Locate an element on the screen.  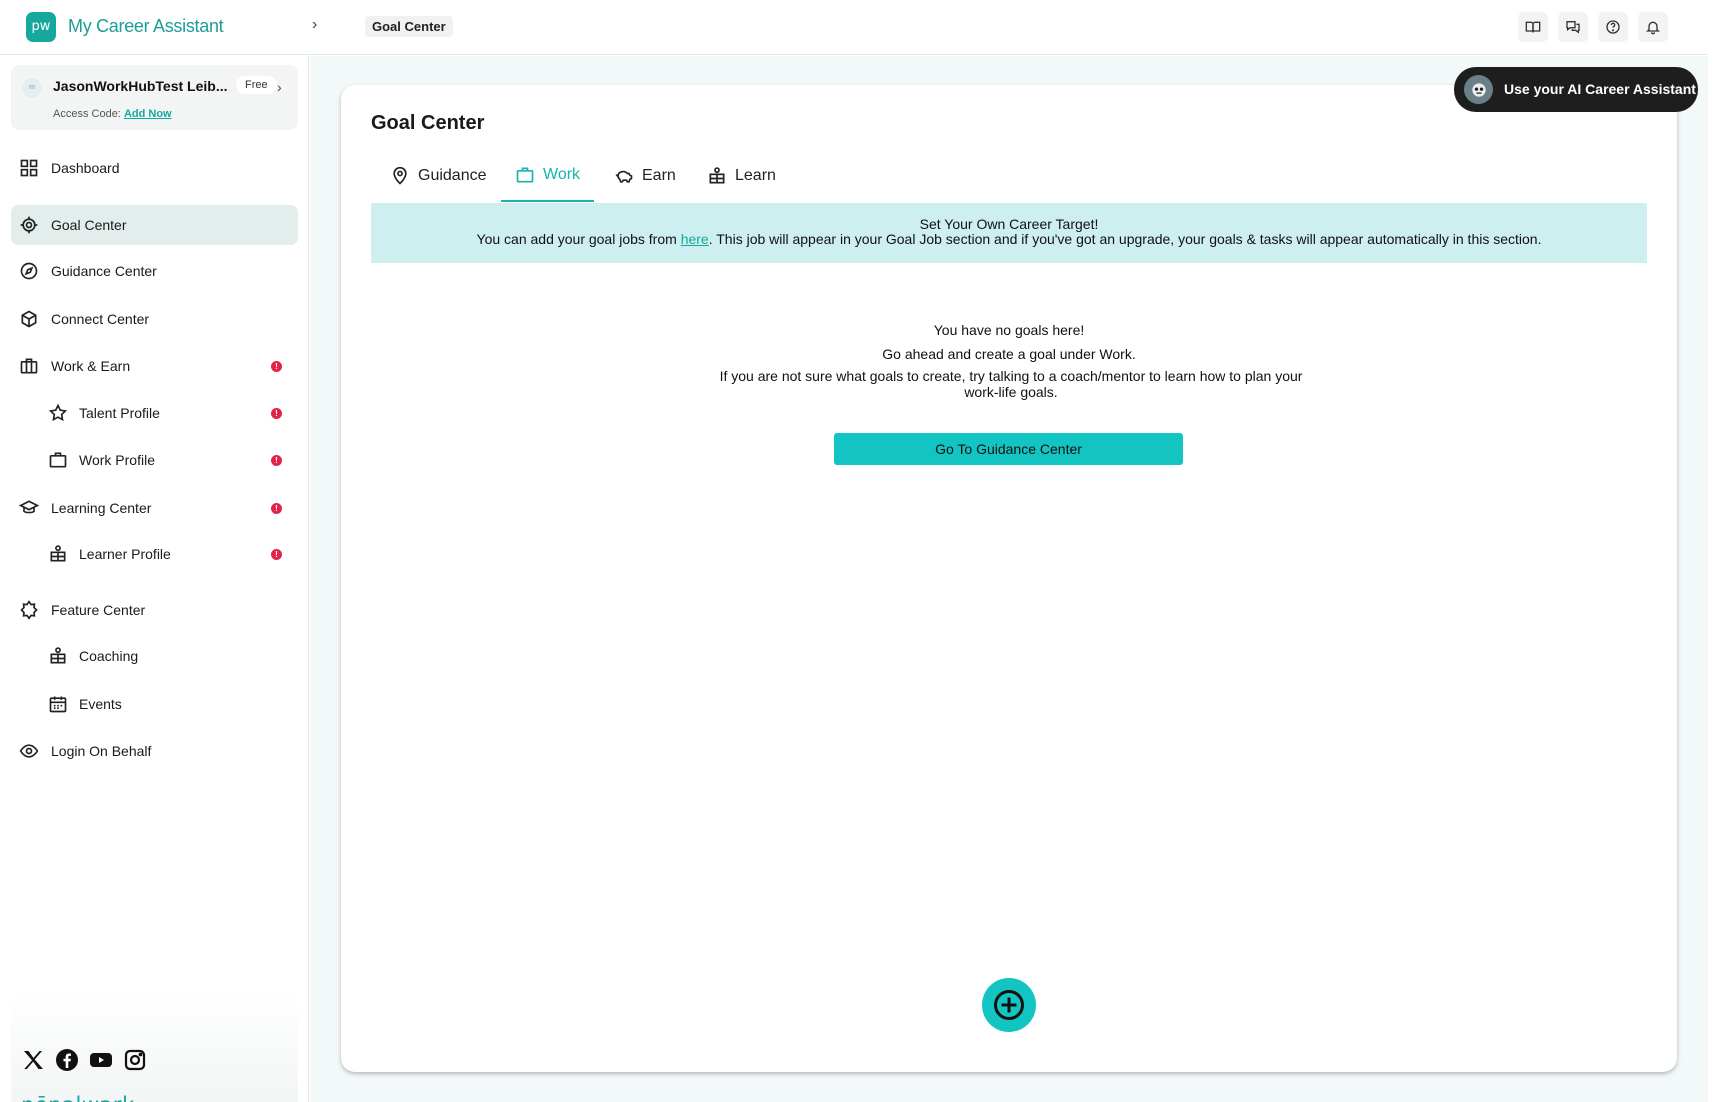
sidebar-item-label: Feature Center is located at coordinates (98, 610).